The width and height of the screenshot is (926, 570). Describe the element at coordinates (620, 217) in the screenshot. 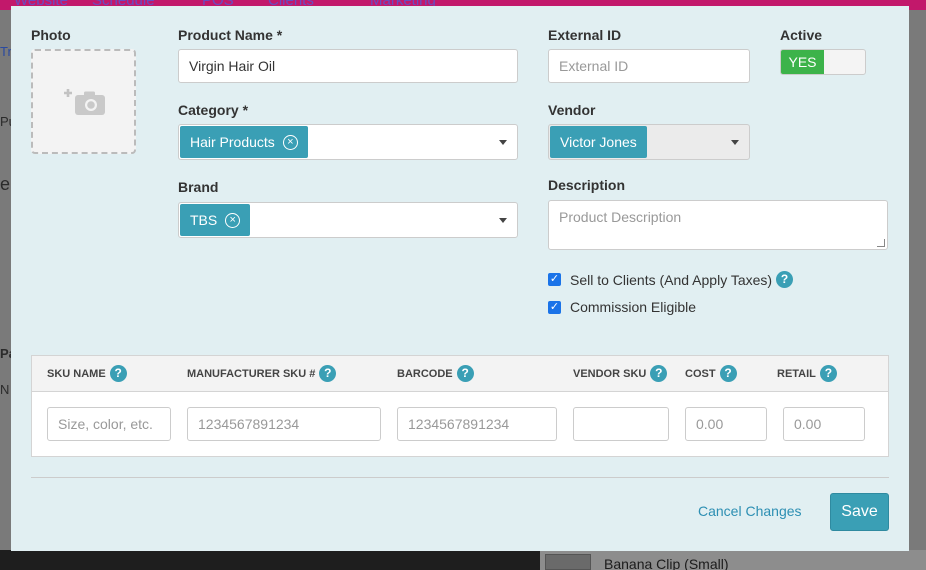

I see `description-placeholder: Product Description` at that location.